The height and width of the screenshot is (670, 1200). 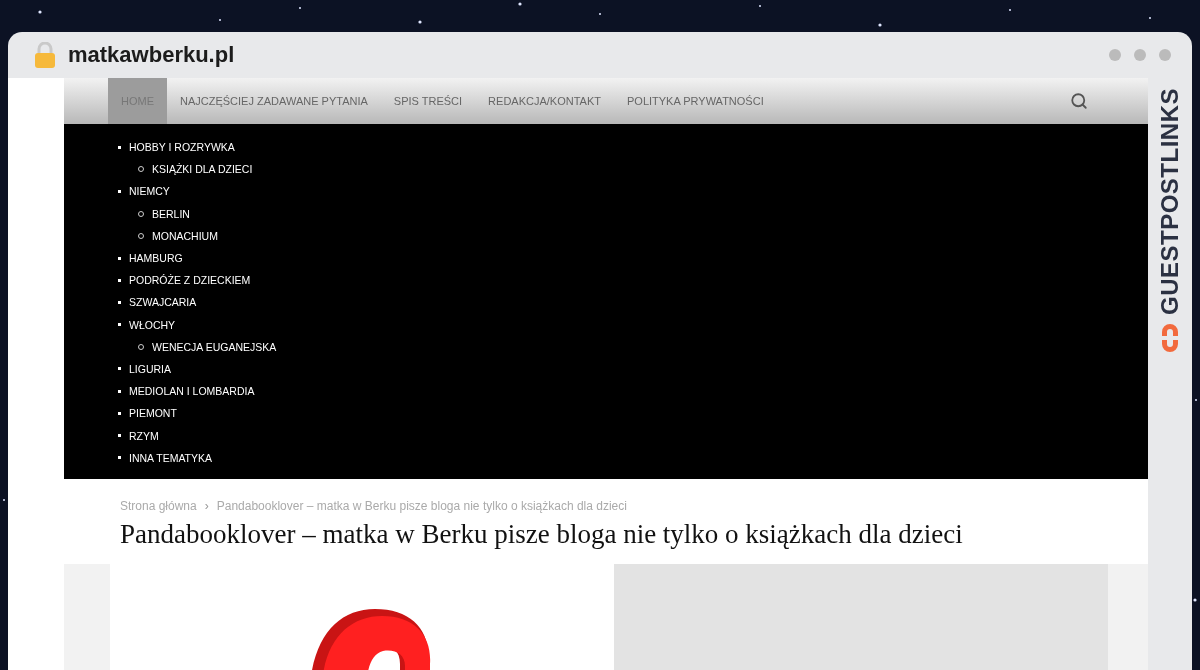 I want to click on menu-link: MONACHIUM, so click(x=185, y=235).